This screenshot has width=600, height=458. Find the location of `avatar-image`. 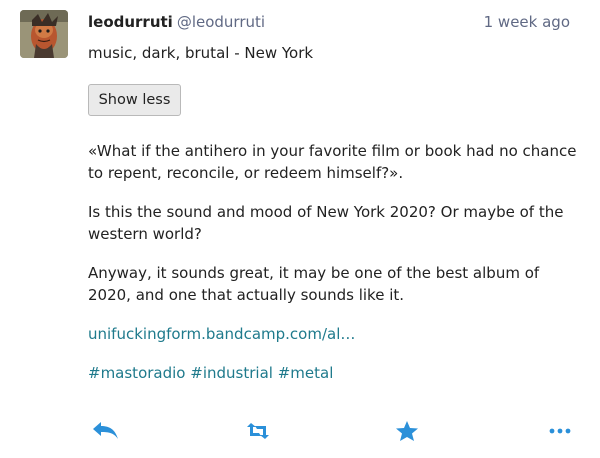

avatar-image is located at coordinates (44, 34).